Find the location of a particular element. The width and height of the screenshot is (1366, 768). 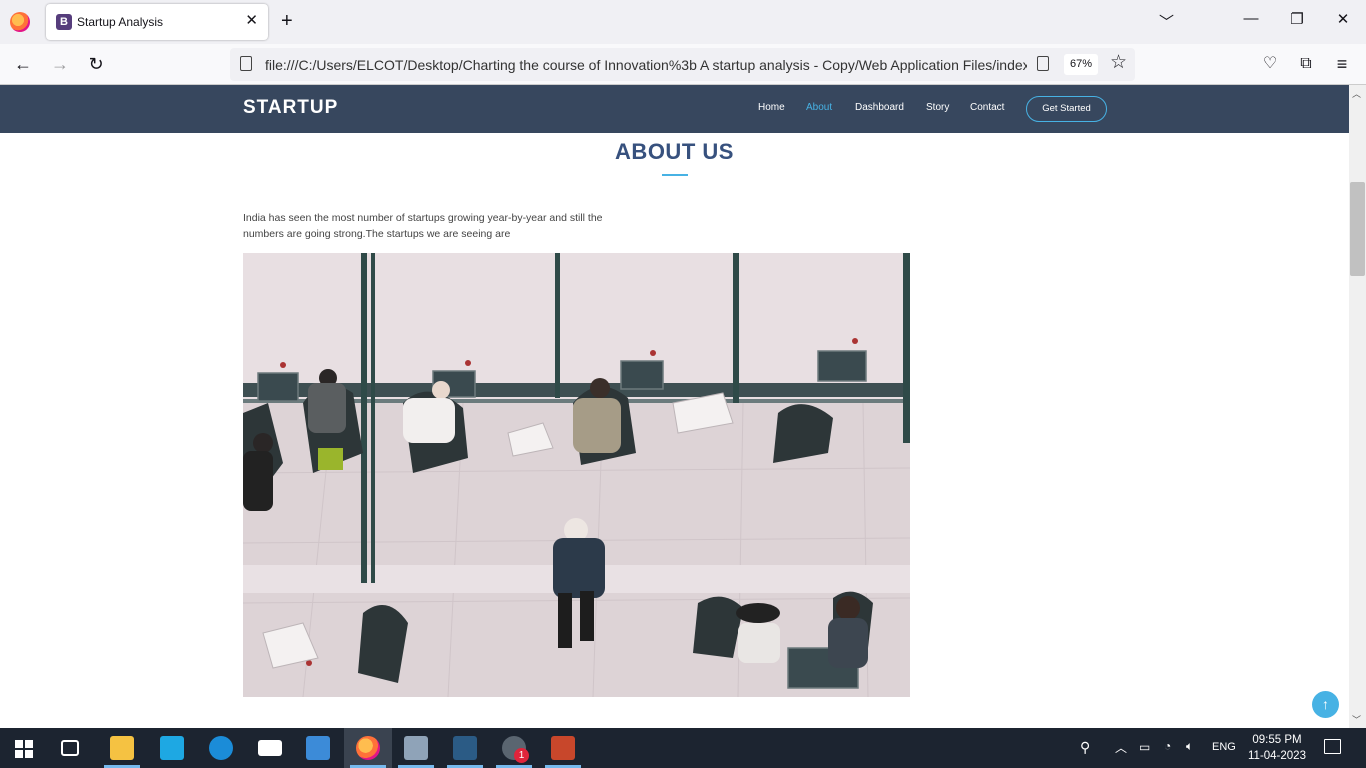

code-app-icon is located at coordinates (465, 748).